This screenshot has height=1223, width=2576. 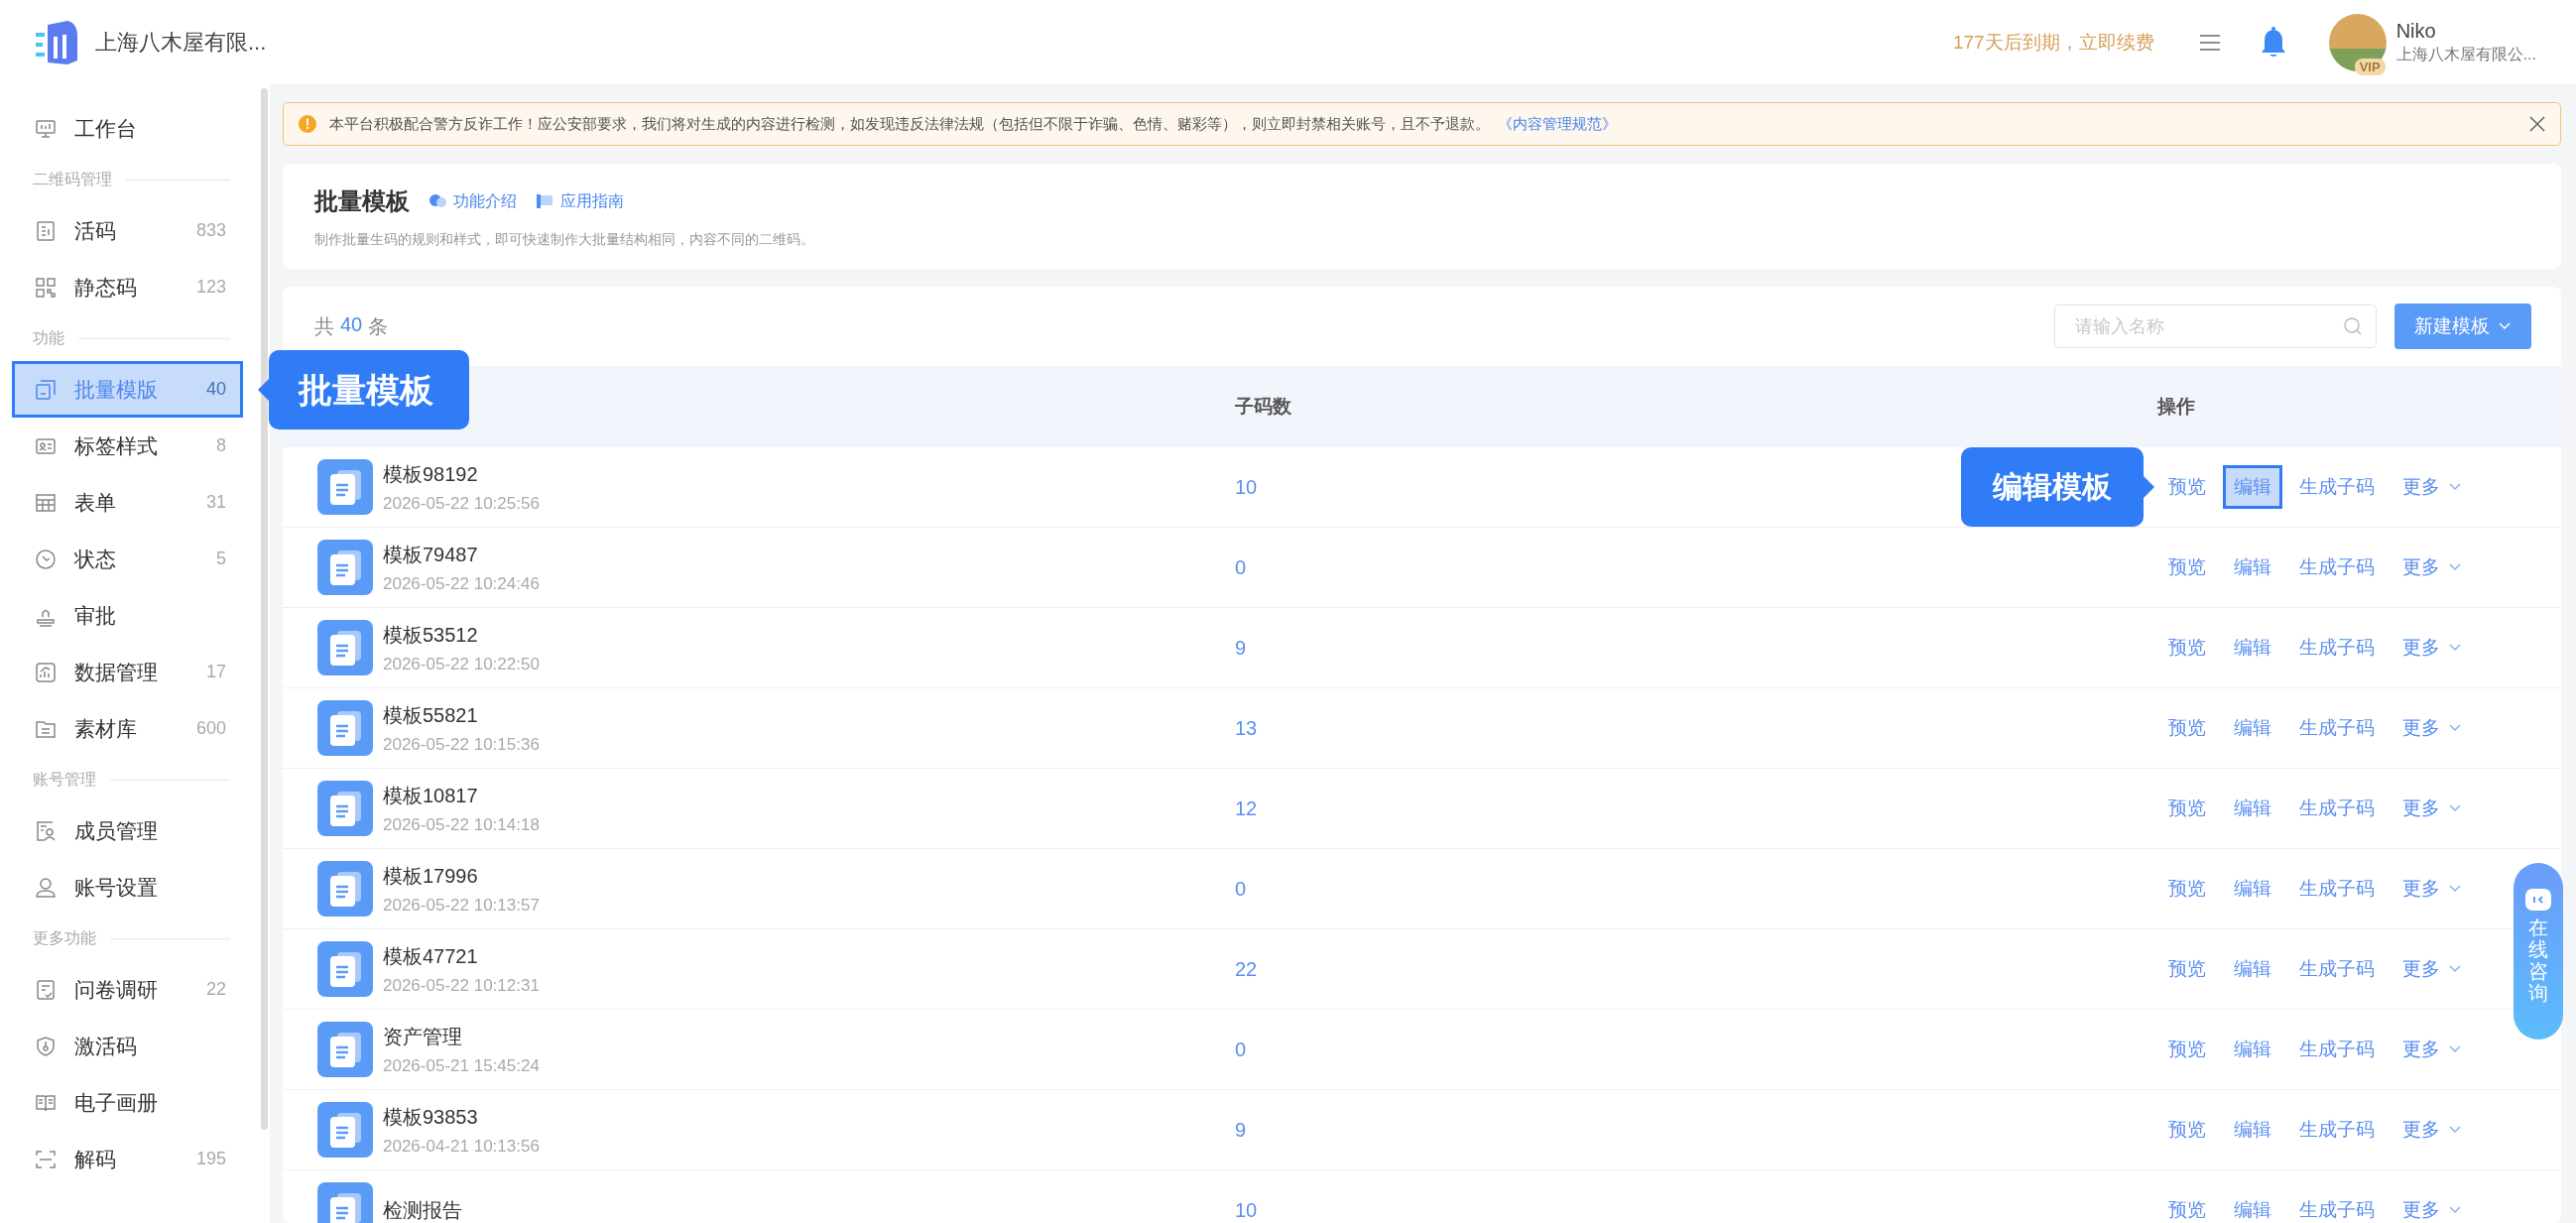 What do you see at coordinates (127, 989) in the screenshot?
I see `sidebar-item: 问卷调研 22` at bounding box center [127, 989].